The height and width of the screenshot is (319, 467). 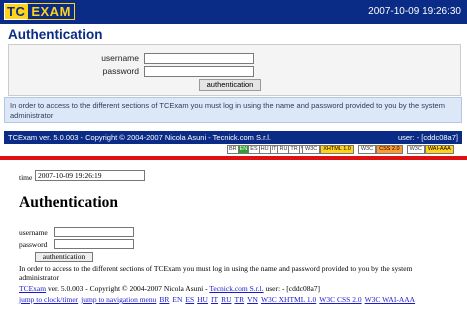 I want to click on plain-w3c-wai-link: W3C WAI-AAA, so click(x=390, y=299).